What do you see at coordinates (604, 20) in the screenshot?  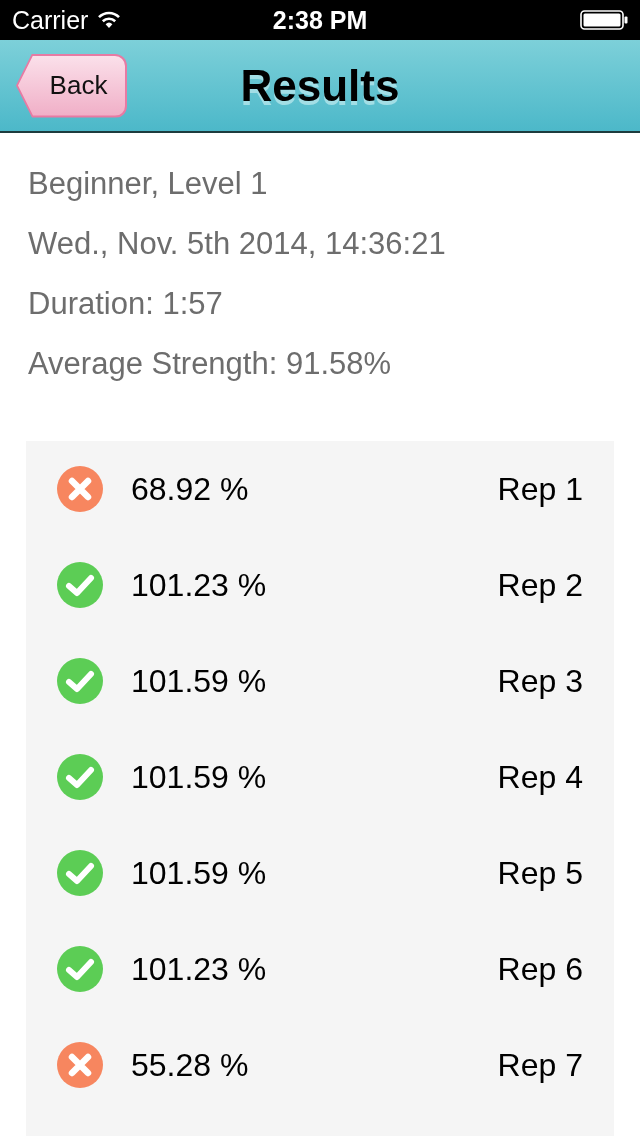 I see `battery-icon` at bounding box center [604, 20].